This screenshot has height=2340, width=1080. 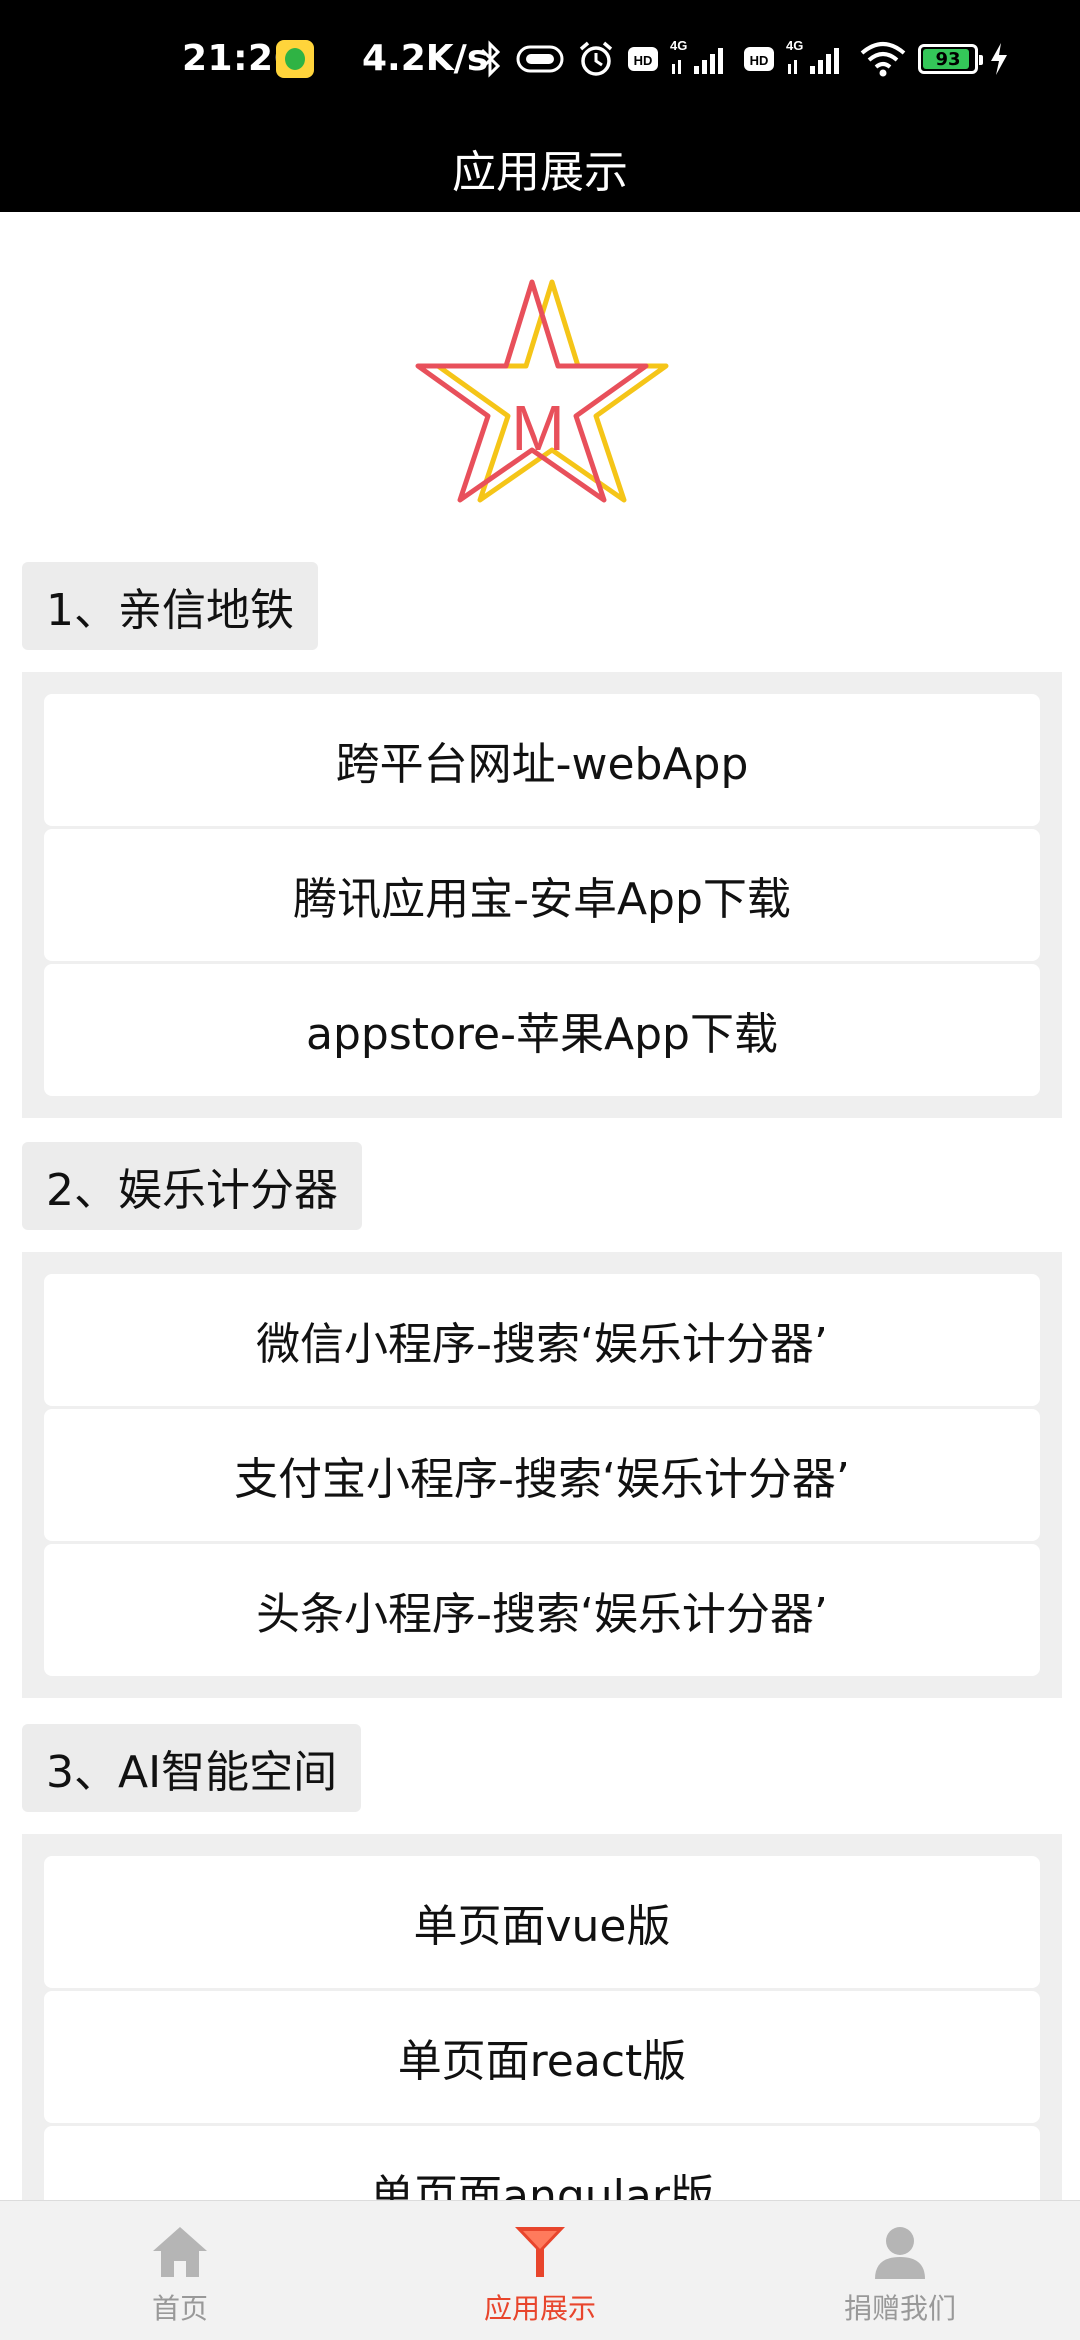 I want to click on wifi-icon, so click(x=883, y=59).